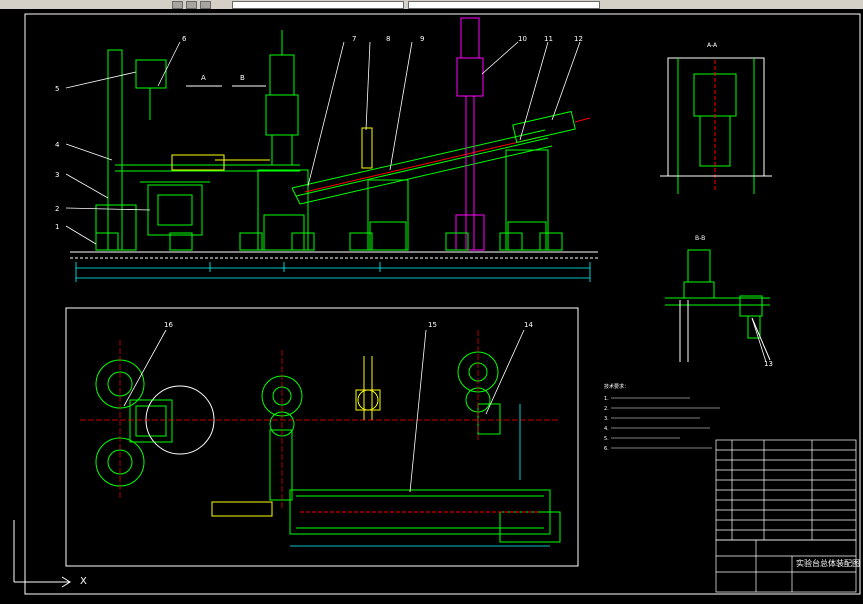 The image size is (863, 604). Describe the element at coordinates (828, 563) in the screenshot. I see `drawing-title: 实验台总体装配图` at that location.